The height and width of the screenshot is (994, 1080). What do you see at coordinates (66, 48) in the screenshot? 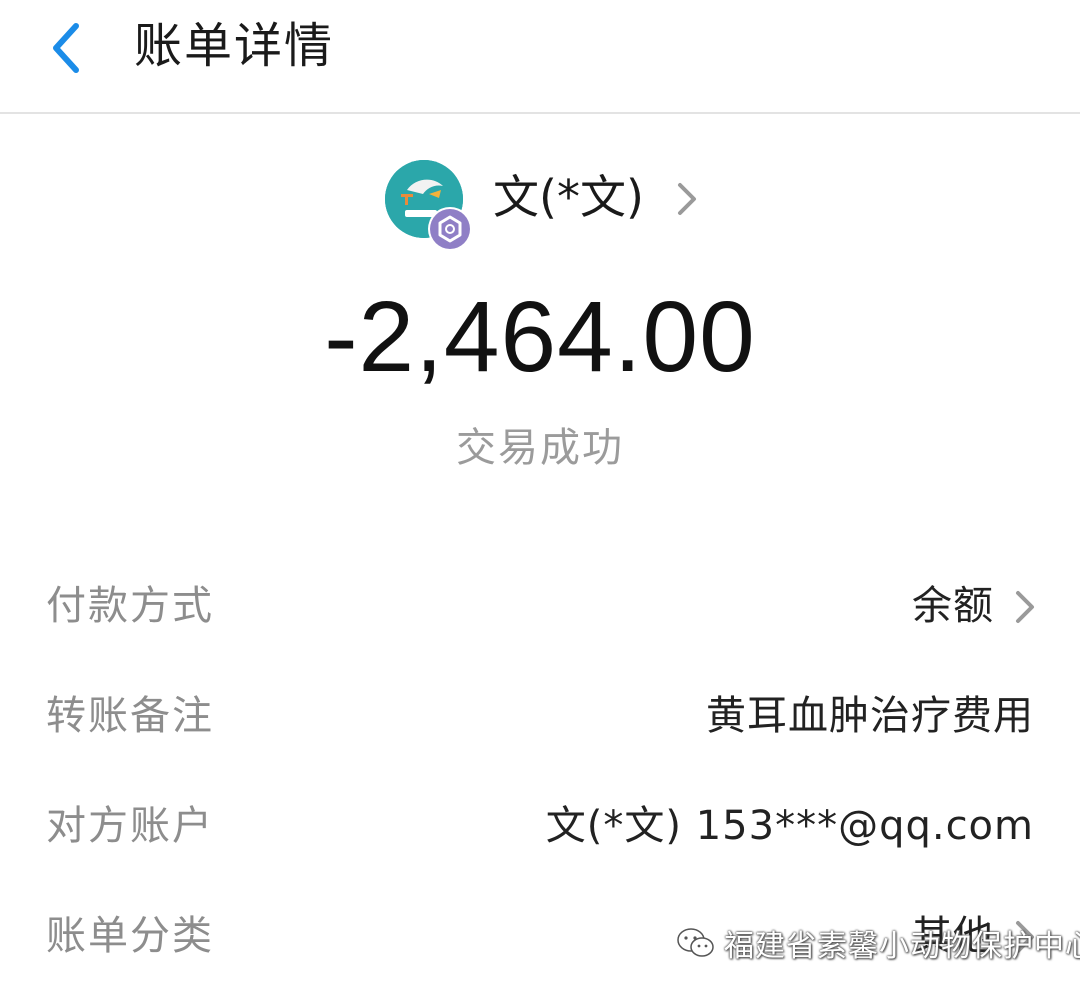
I see `chevron-left-icon` at bounding box center [66, 48].